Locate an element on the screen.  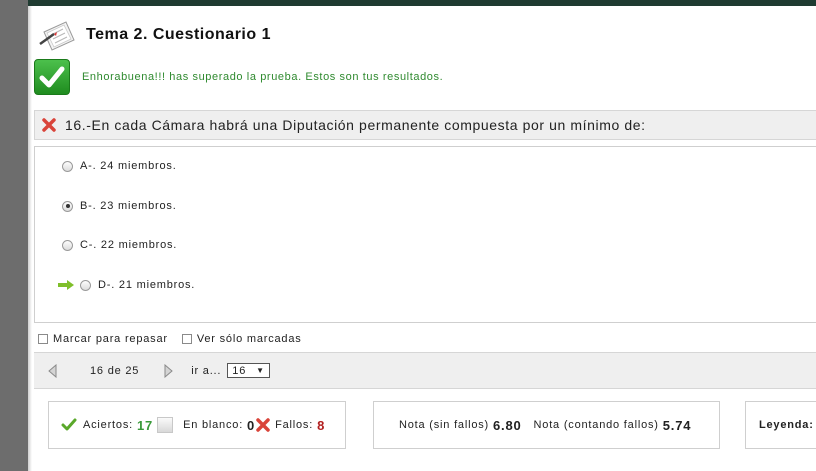
option-c-label: C-. 22 miembros. is located at coordinates (129, 245).